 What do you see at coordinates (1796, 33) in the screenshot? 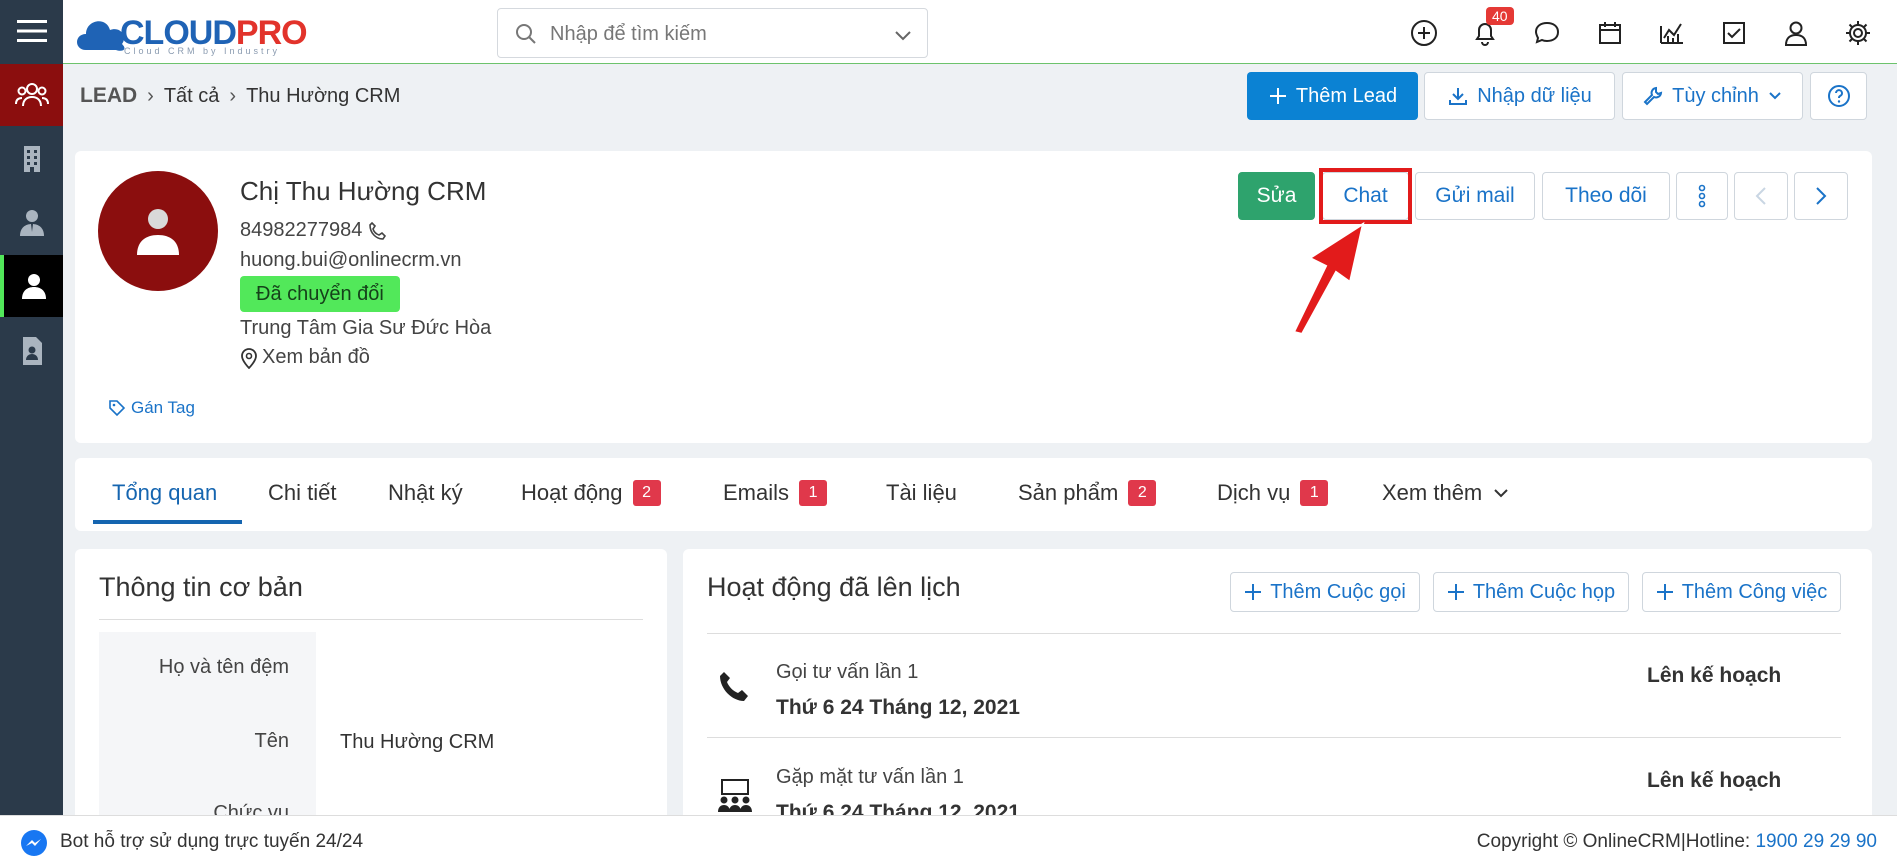
I see `user-profile-icon` at bounding box center [1796, 33].